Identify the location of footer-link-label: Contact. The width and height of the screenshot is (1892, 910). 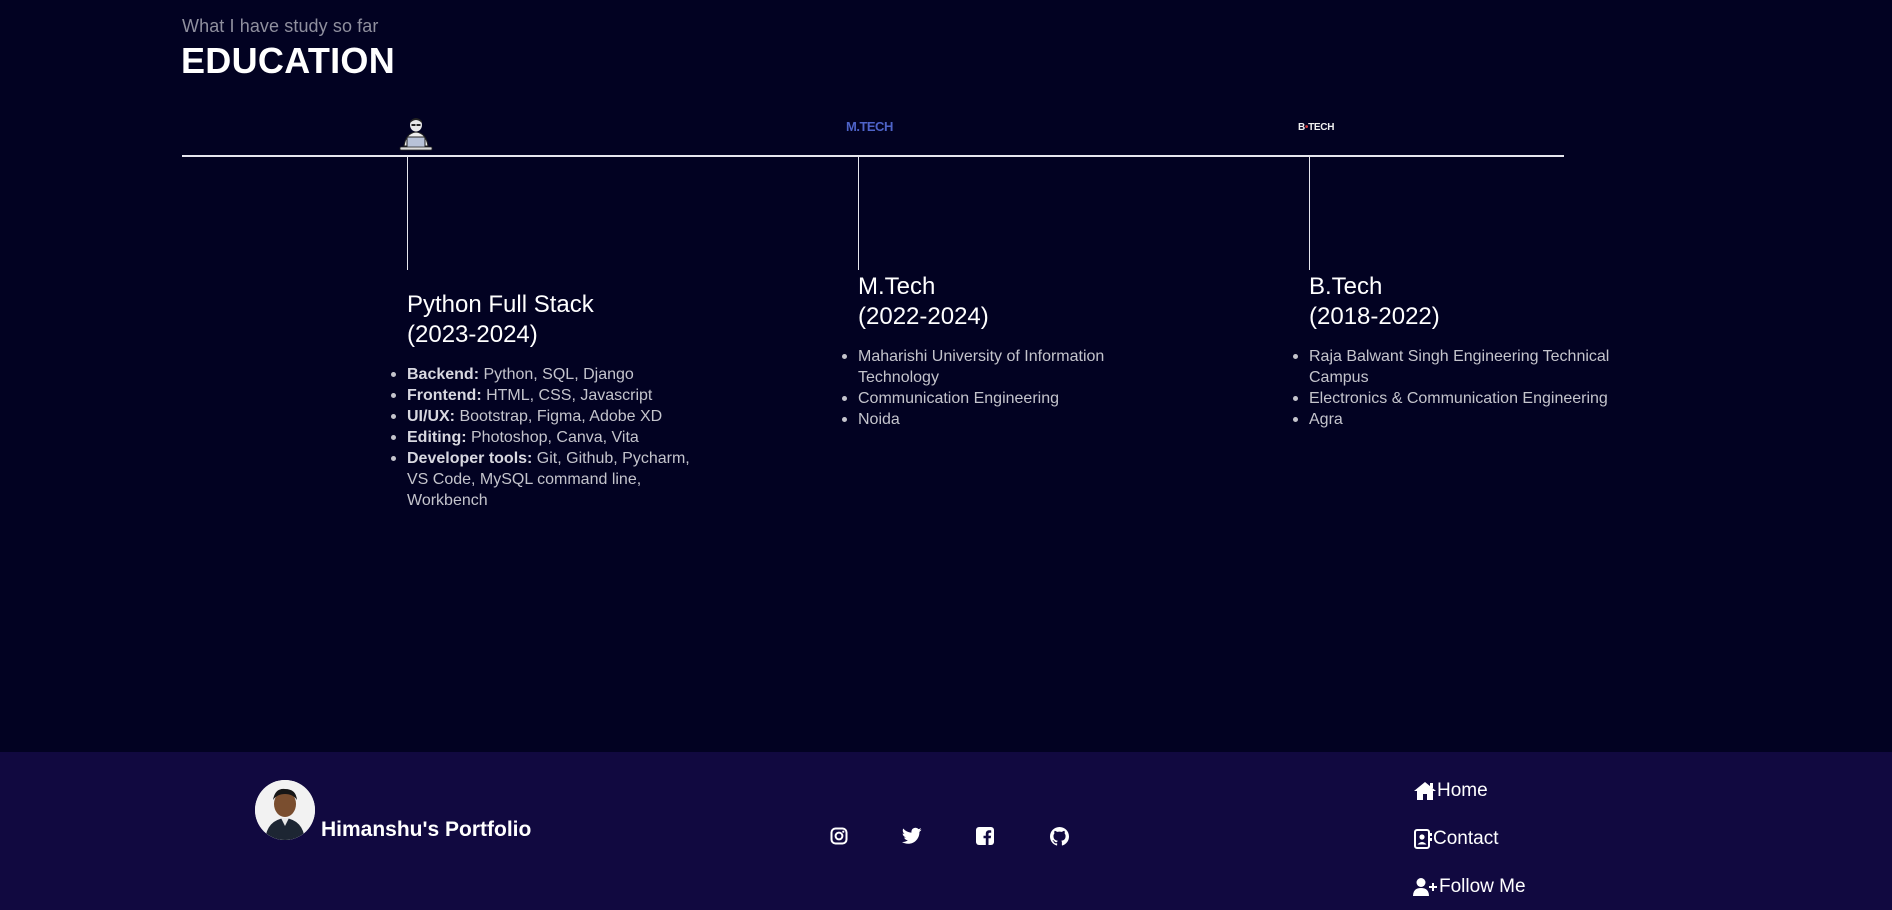
(1466, 838).